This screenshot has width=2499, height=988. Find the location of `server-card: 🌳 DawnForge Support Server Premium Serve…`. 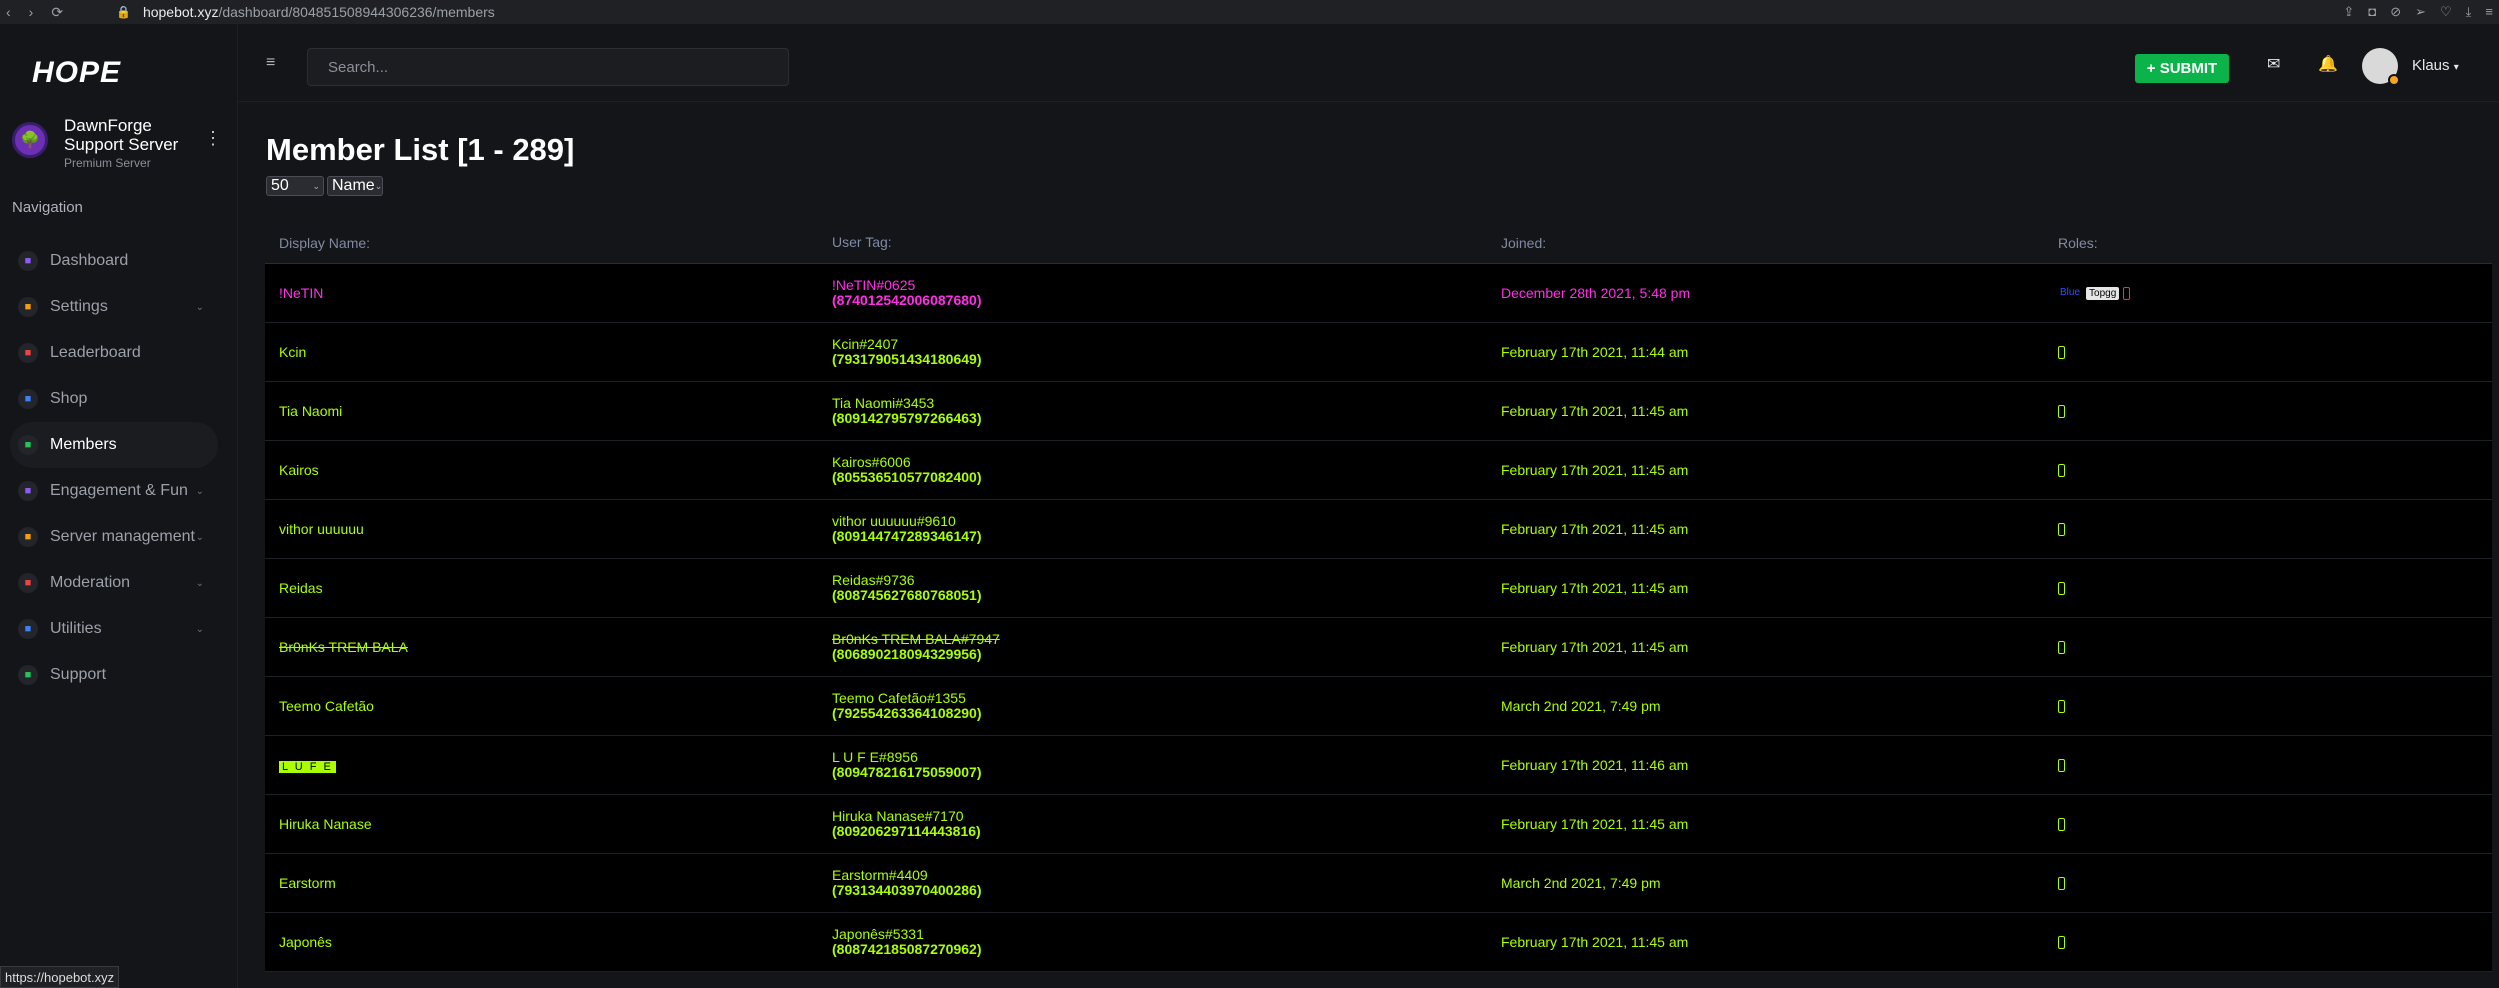

server-card: 🌳 DawnForge Support Server Premium Serve… is located at coordinates (117, 144).